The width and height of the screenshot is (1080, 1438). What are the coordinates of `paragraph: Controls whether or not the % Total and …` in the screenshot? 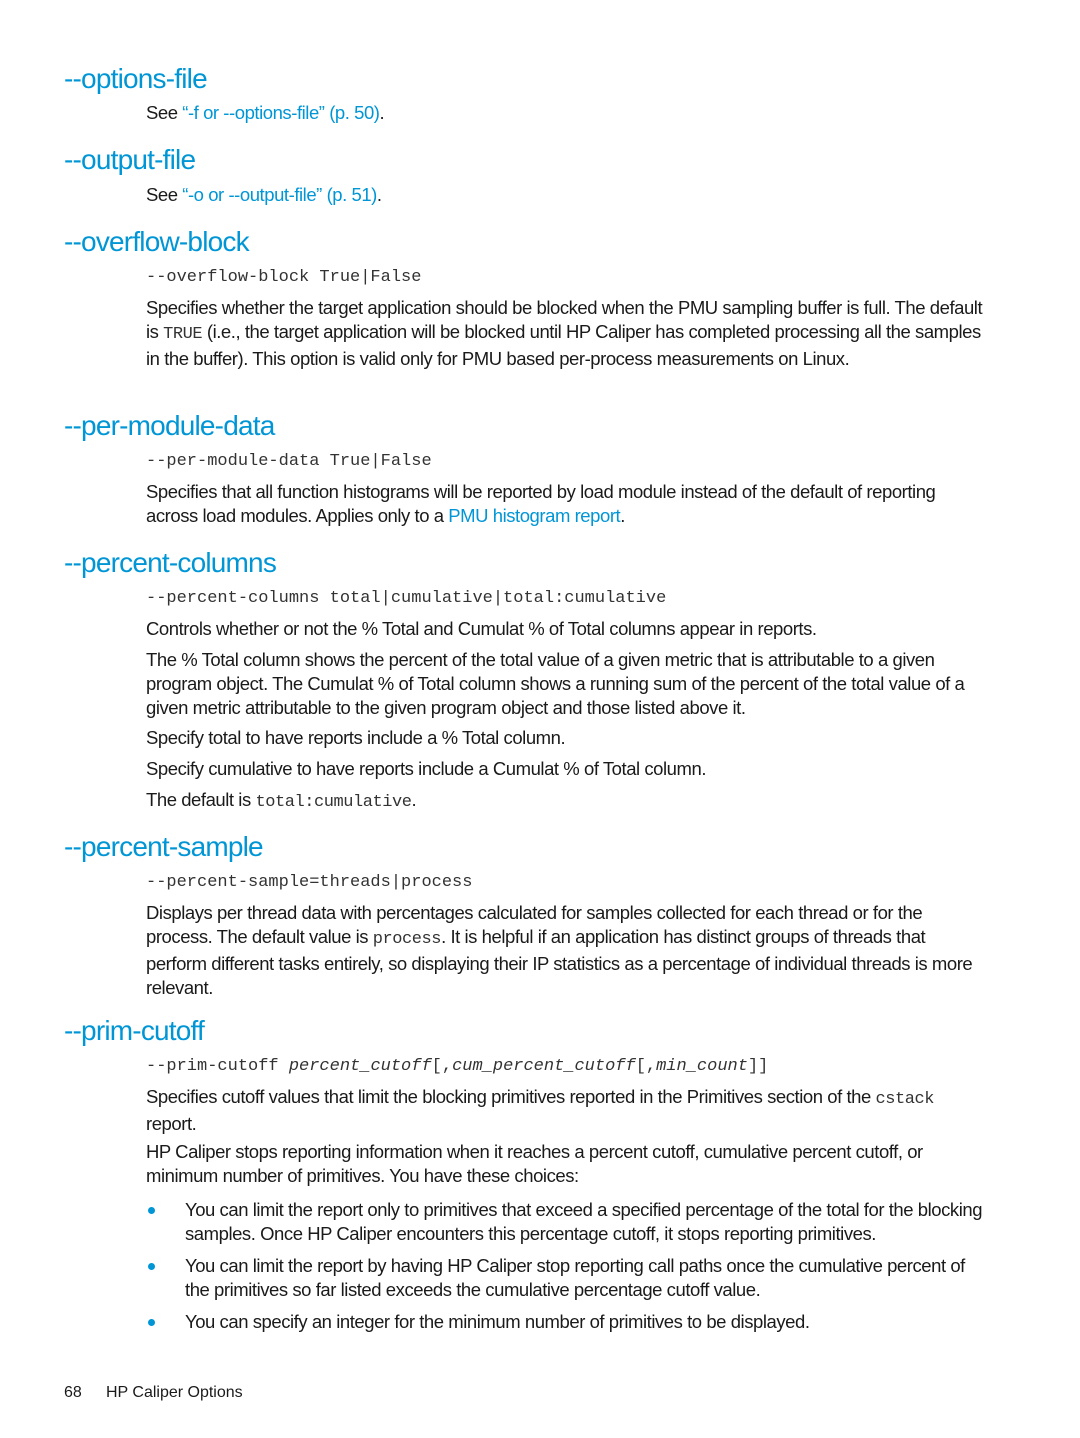 It's located at (481, 628).